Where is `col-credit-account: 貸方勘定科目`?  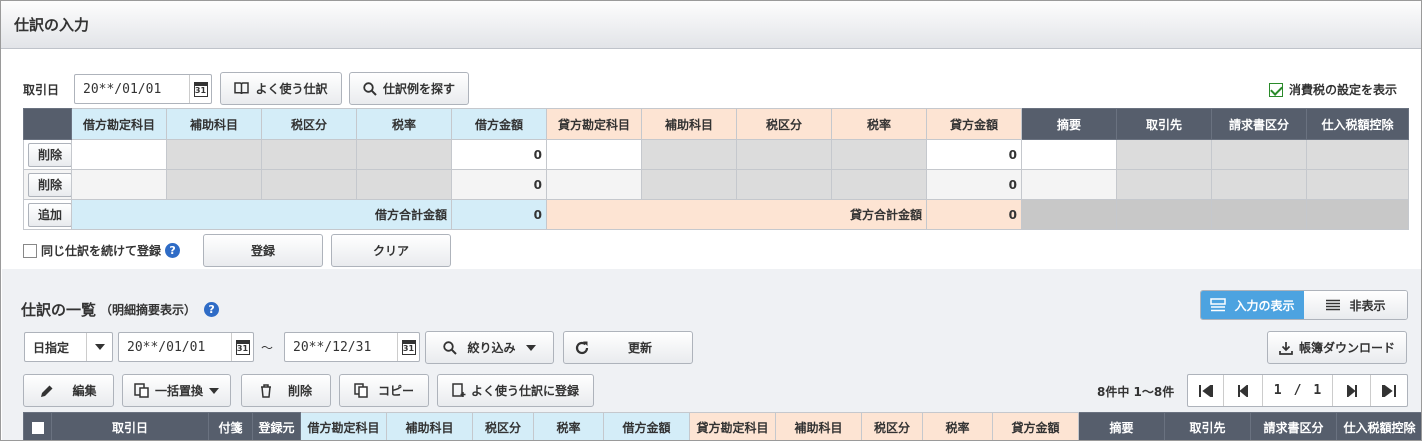
col-credit-account: 貸方勘定科目 is located at coordinates (732, 426).